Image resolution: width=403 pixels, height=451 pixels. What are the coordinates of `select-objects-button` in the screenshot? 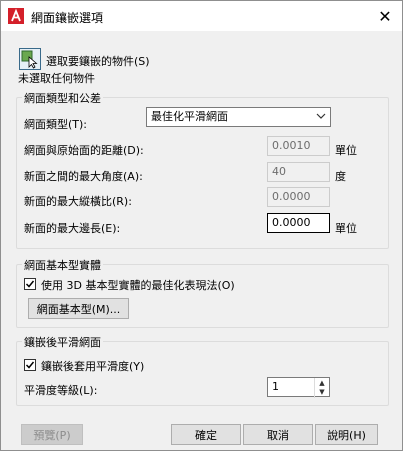 It's located at (30, 59).